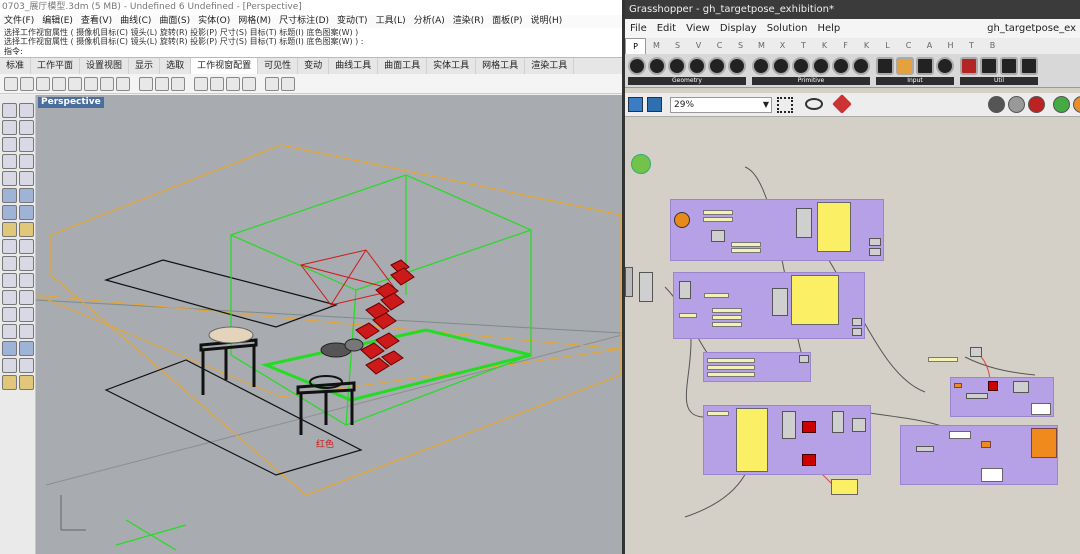 This screenshot has height=554, width=1080. What do you see at coordinates (26, 280) in the screenshot?
I see `trim-icon` at bounding box center [26, 280].